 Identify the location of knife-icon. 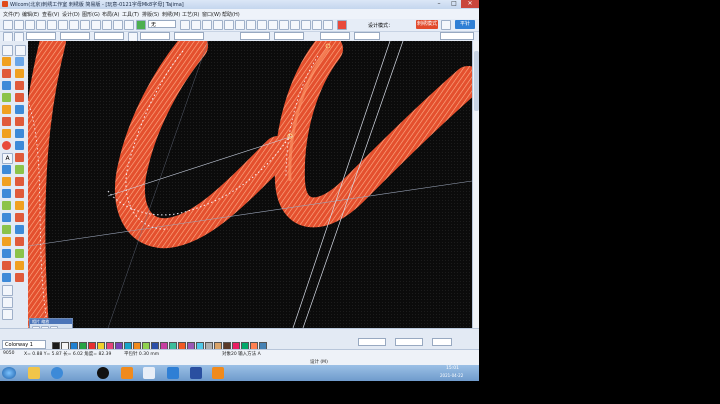
(19, 217).